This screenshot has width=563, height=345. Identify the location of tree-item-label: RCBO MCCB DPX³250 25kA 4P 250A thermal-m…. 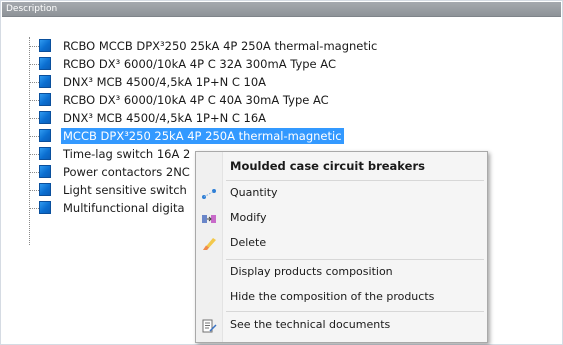
(220, 46).